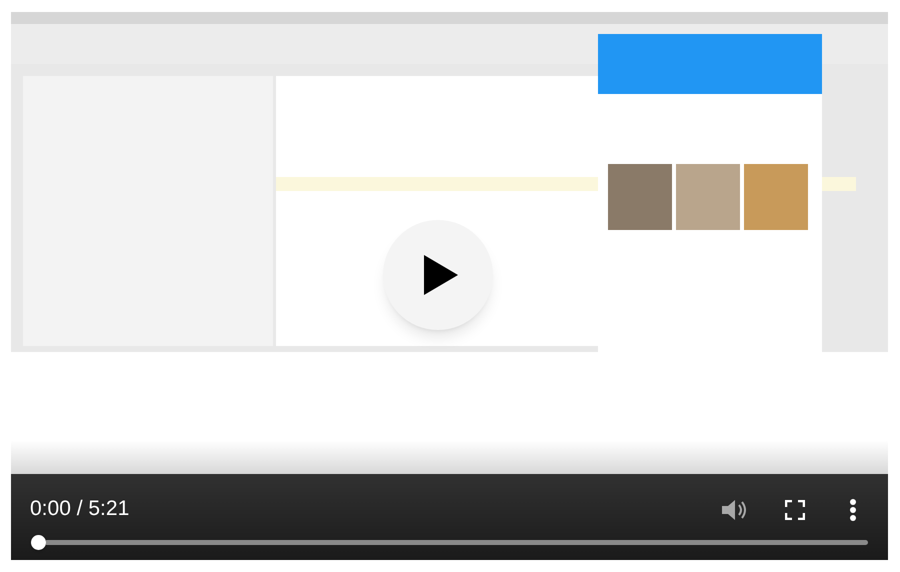  I want to click on play-icon, so click(441, 275).